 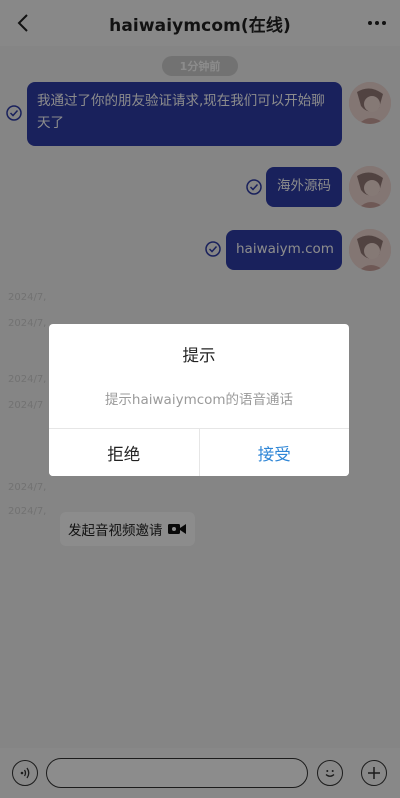 I want to click on accept-button: 接受, so click(x=274, y=452).